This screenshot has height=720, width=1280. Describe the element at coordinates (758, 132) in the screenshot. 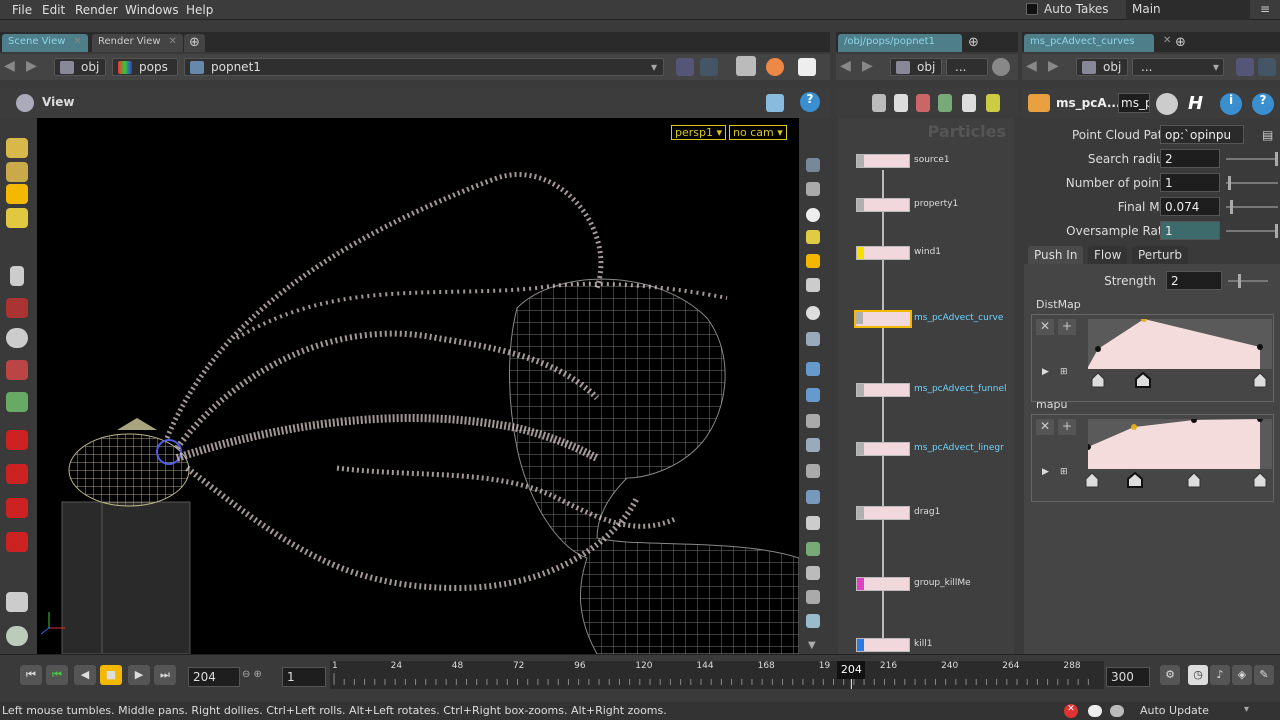

I see `camera-select-menu: no cam ▾` at that location.